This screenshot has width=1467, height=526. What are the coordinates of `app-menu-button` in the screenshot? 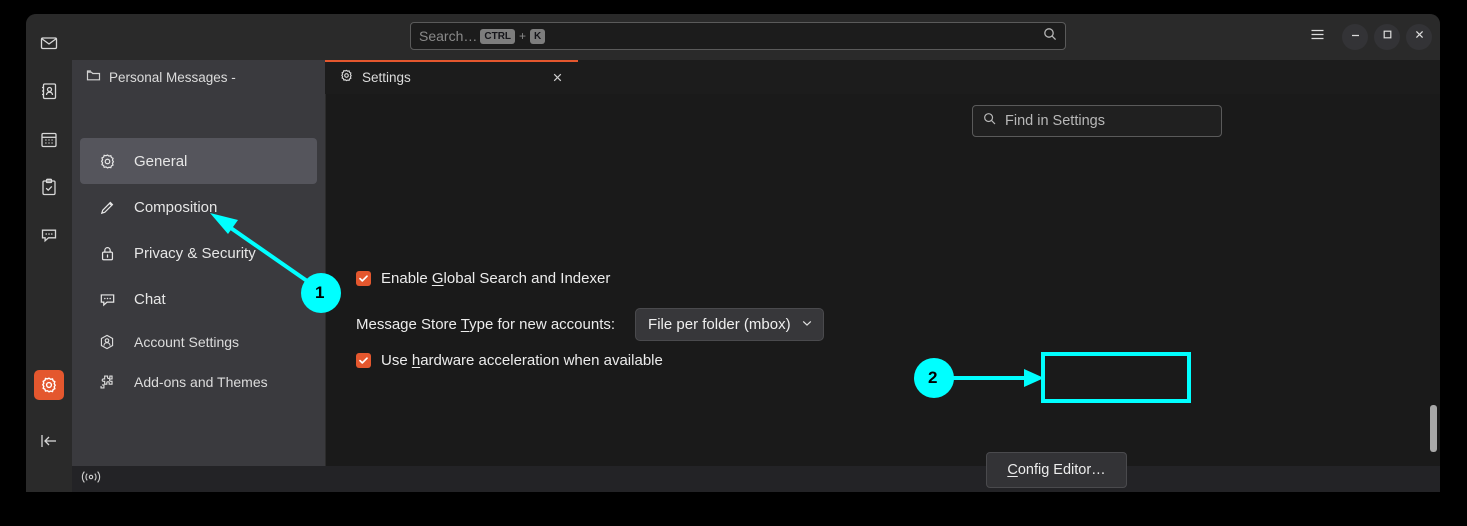 It's located at (1317, 37).